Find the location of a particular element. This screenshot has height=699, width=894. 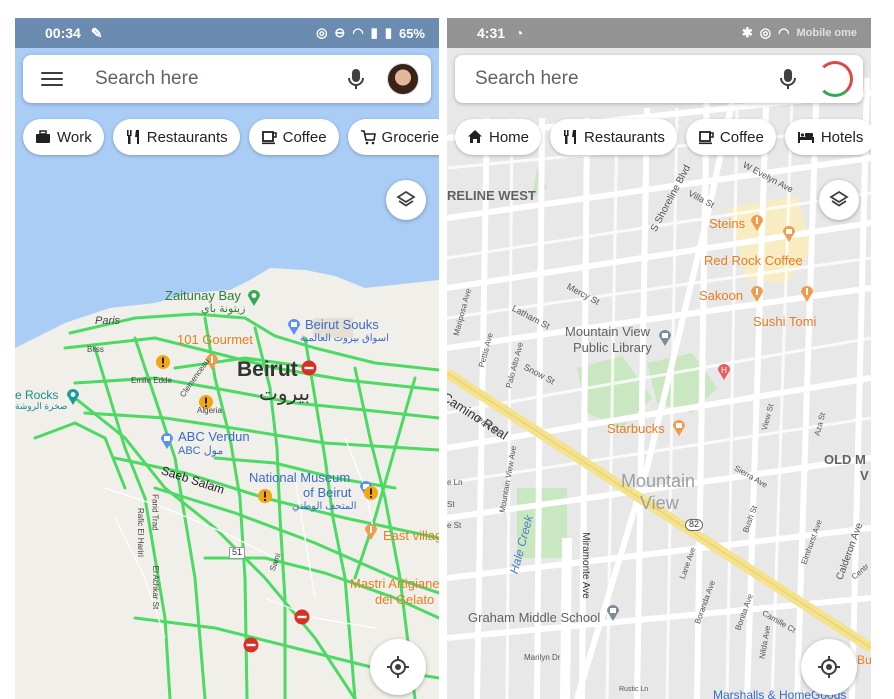

signal-icon: ▮ is located at coordinates (374, 32).